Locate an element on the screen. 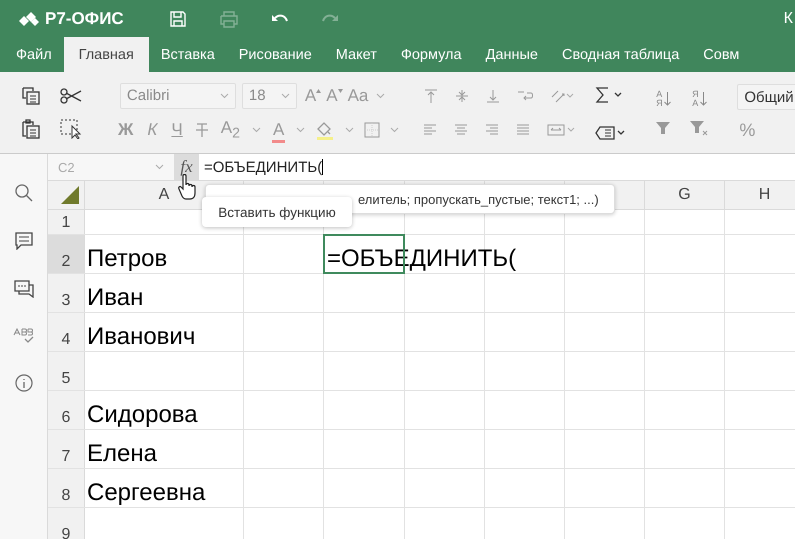  bold-button: Ж is located at coordinates (126, 130).